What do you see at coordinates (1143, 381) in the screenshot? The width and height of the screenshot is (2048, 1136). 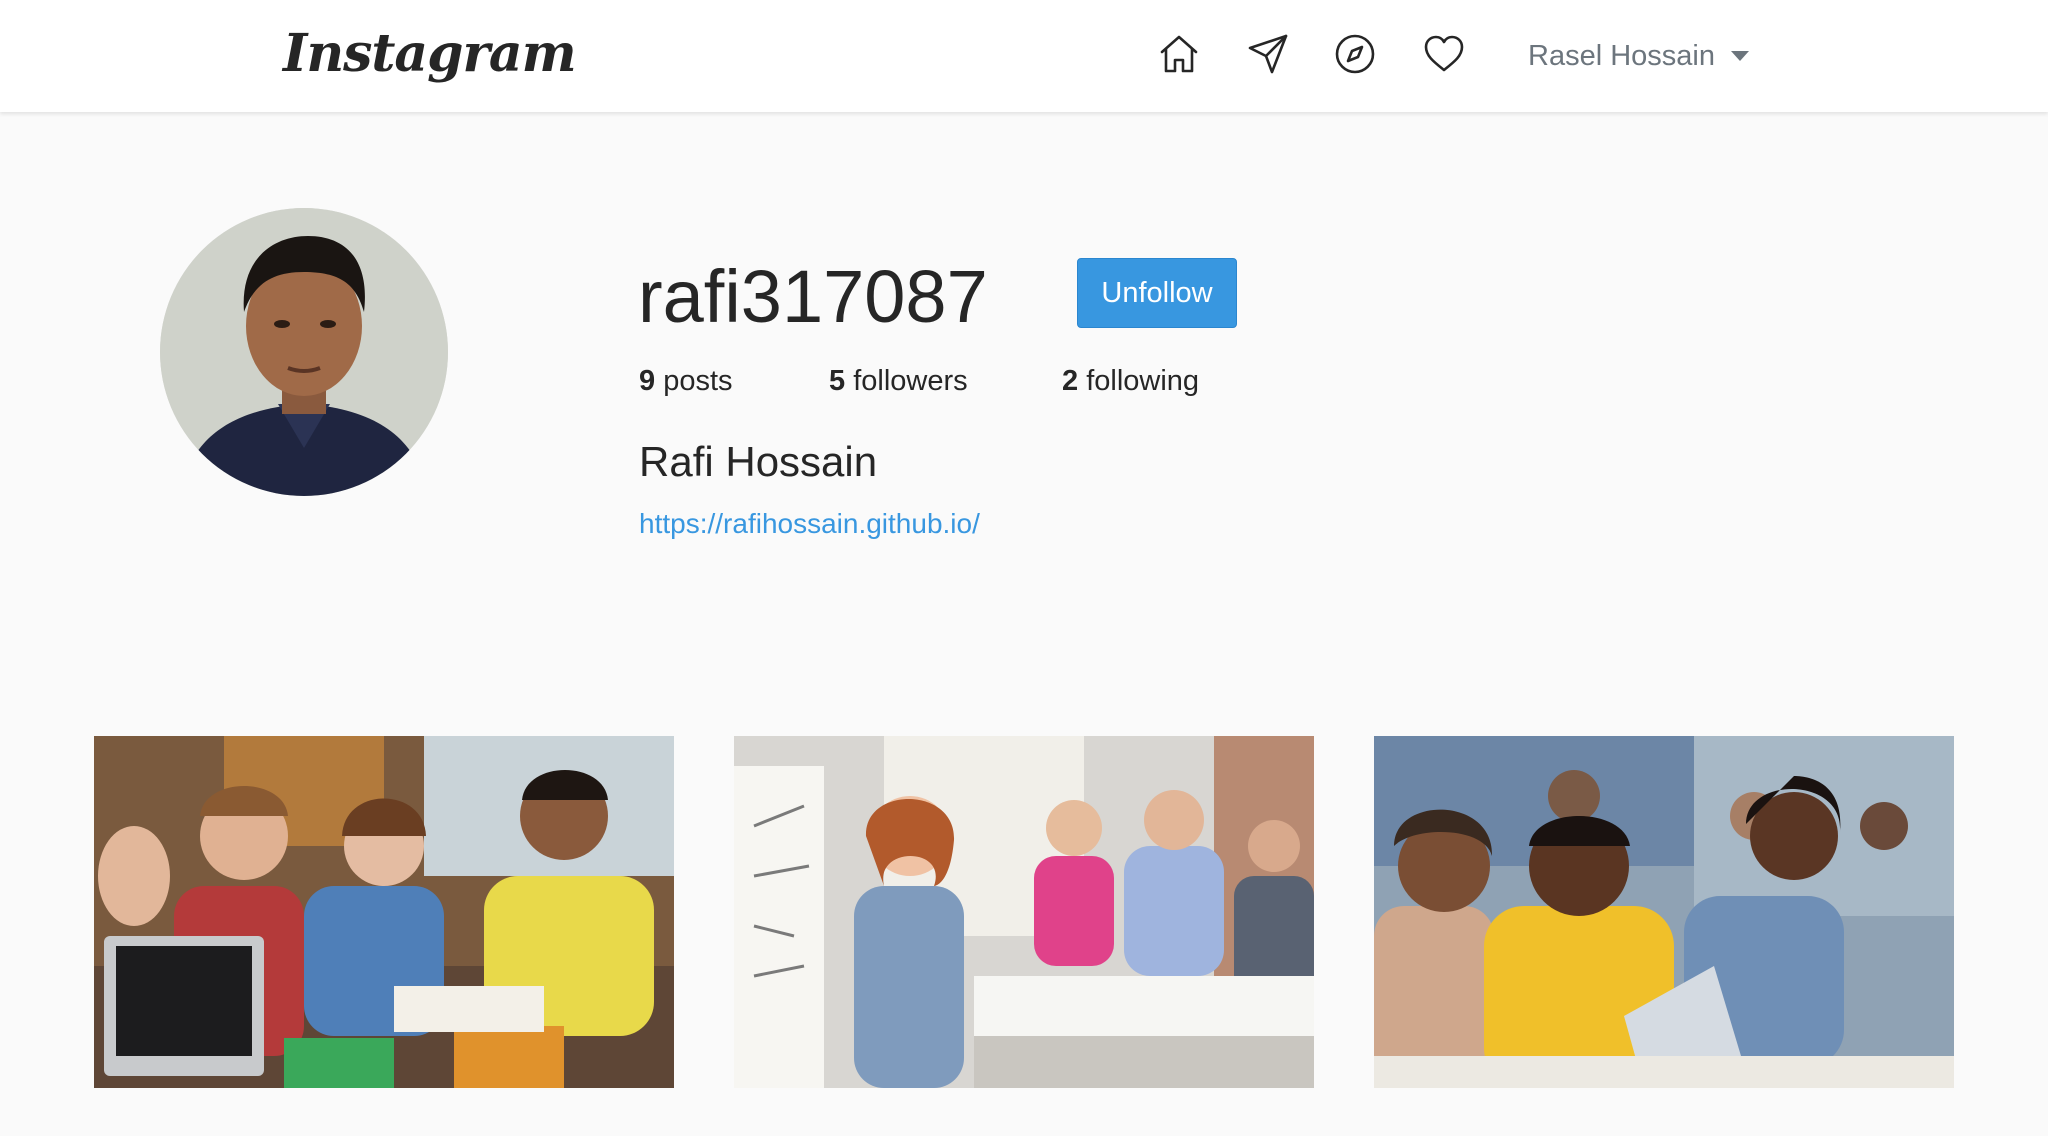 I see `stat-following-label: following` at bounding box center [1143, 381].